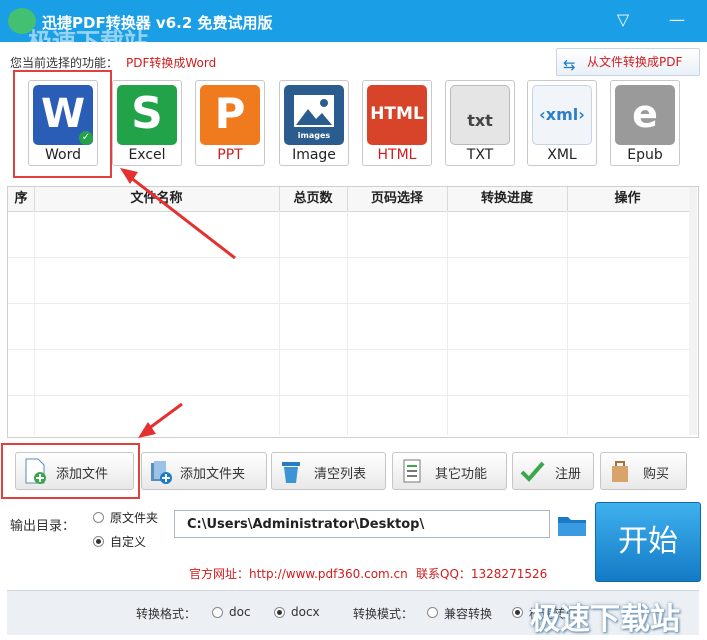  I want to click on add-folder-button: 添加文件夹, so click(204, 471).